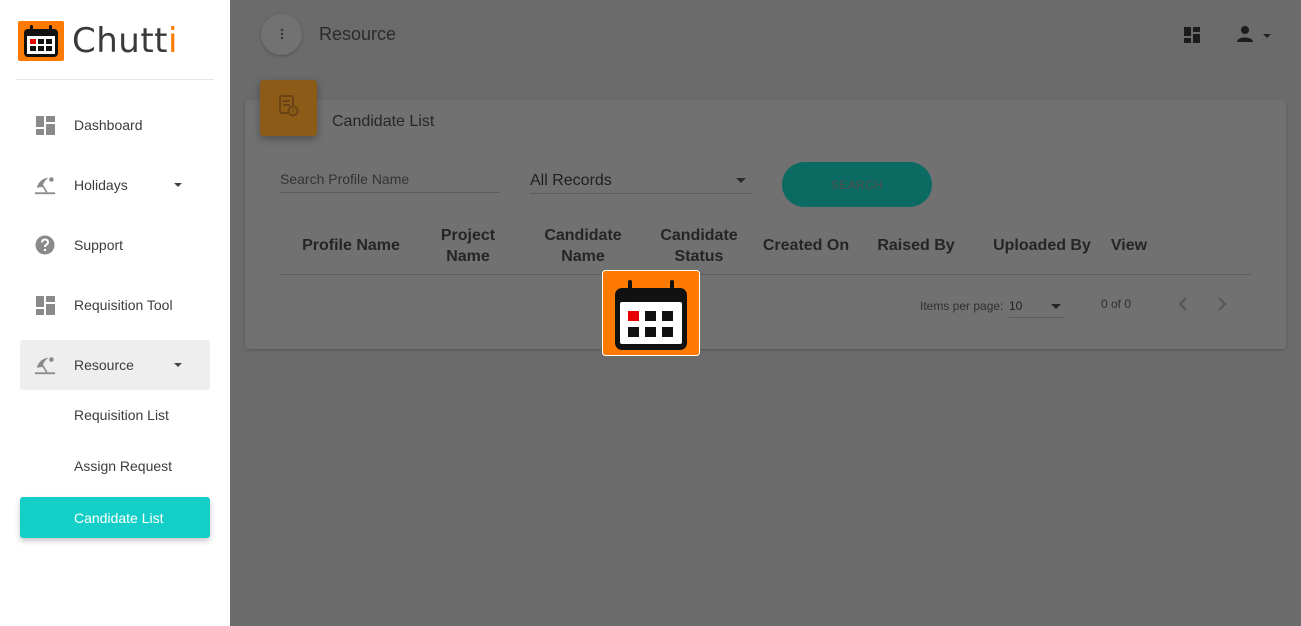  I want to click on column-header-created-on: Created On, so click(806, 245).